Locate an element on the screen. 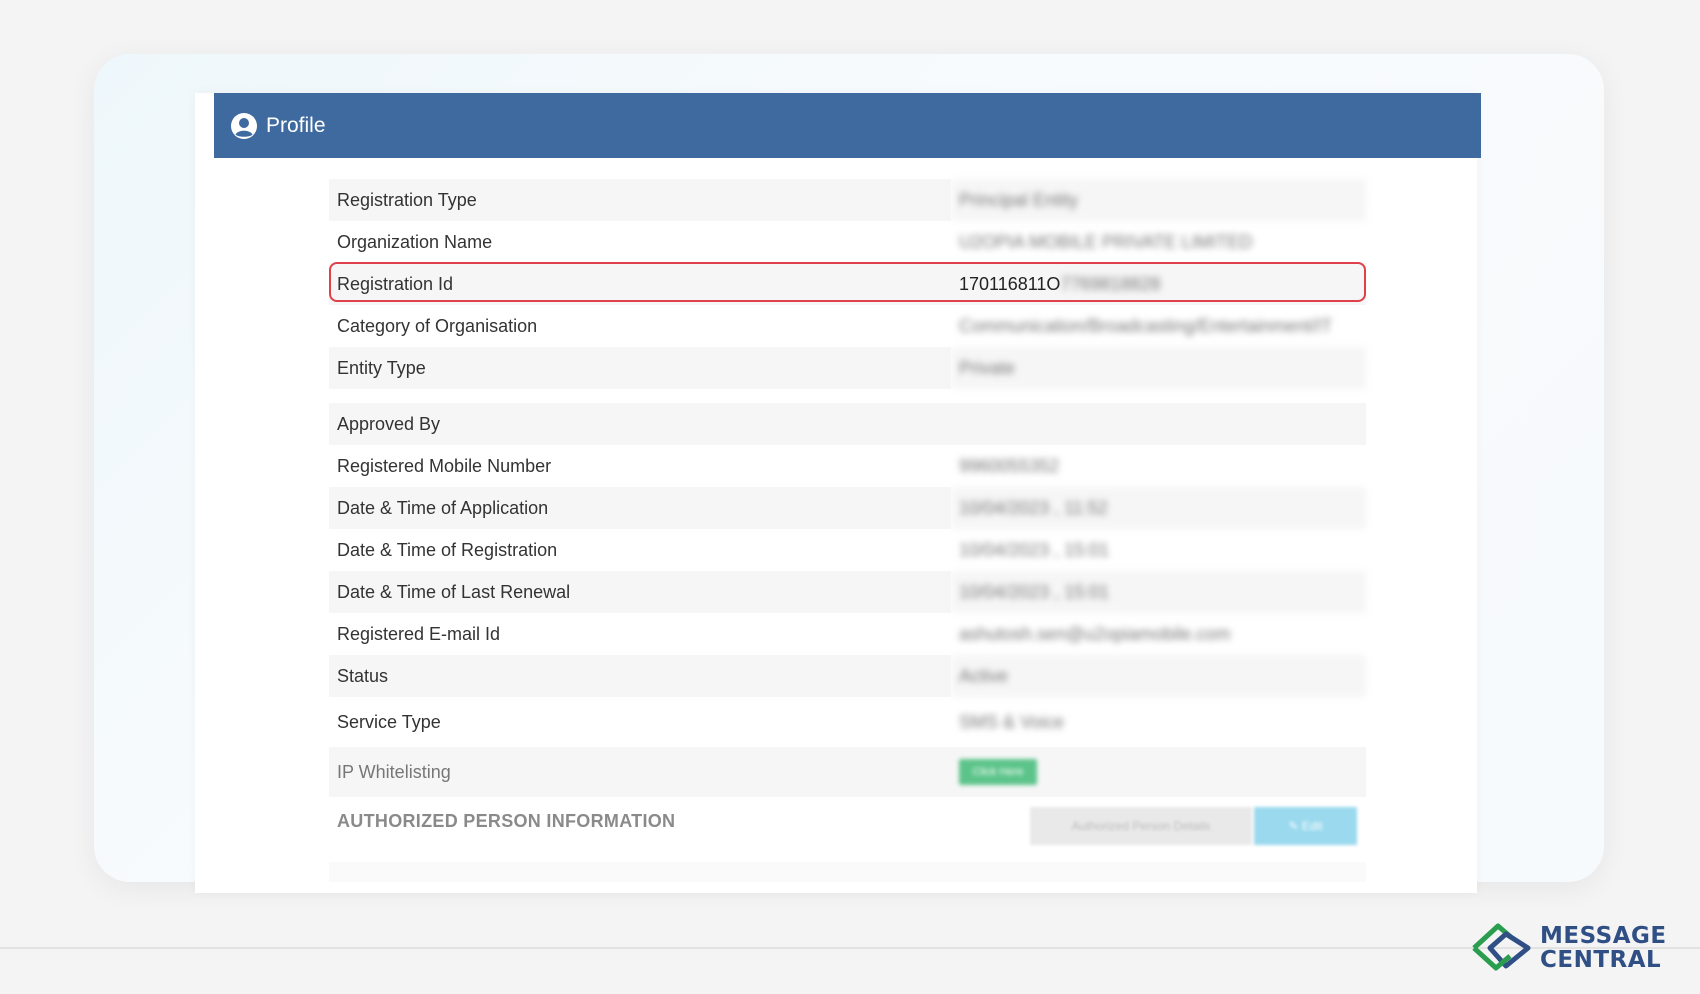 This screenshot has width=1700, height=994. registration-id-value: 170116811O7769818828 is located at coordinates (1158, 284).